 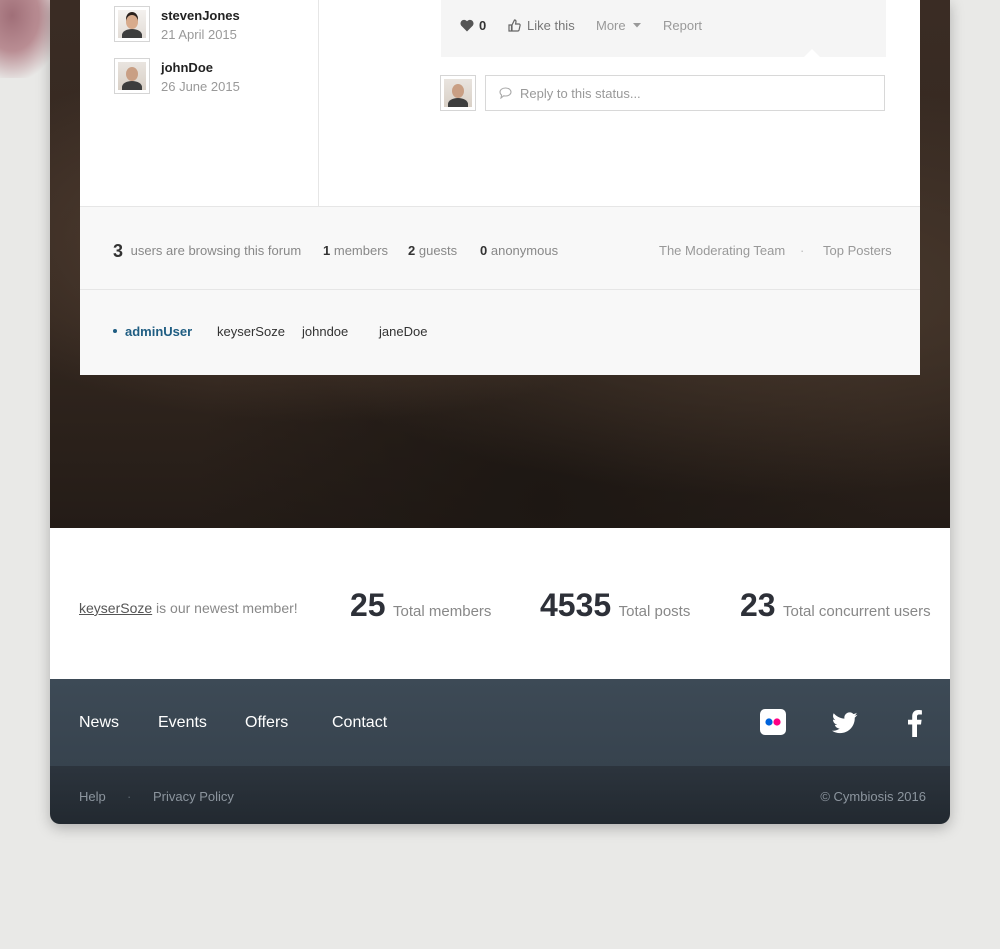 I want to click on footer-nav: News Events Offers Contact, so click(x=500, y=722).